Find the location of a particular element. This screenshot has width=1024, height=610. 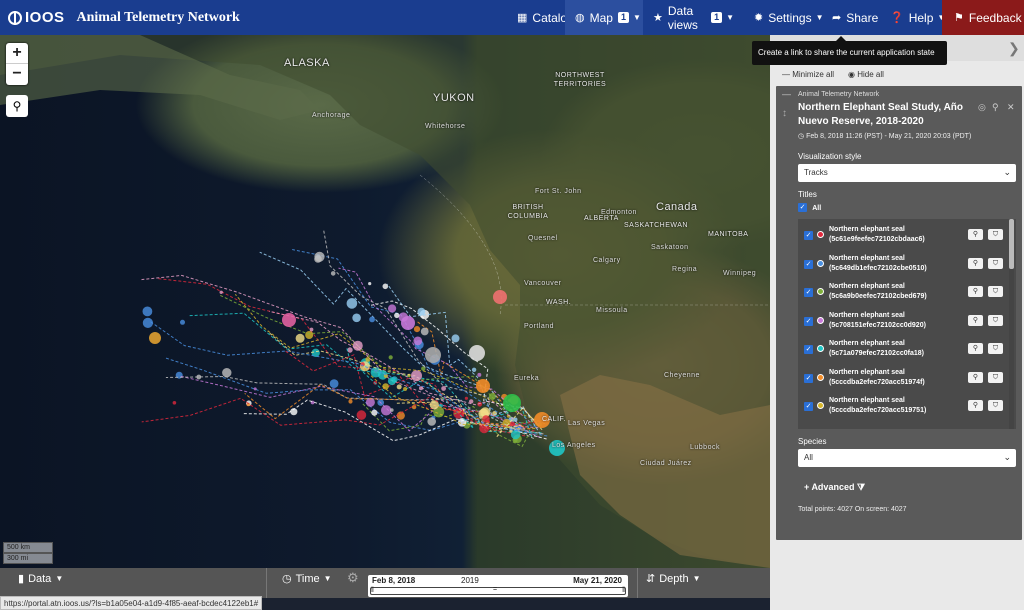

chevron-right-icon: ❯ is located at coordinates (1014, 48).